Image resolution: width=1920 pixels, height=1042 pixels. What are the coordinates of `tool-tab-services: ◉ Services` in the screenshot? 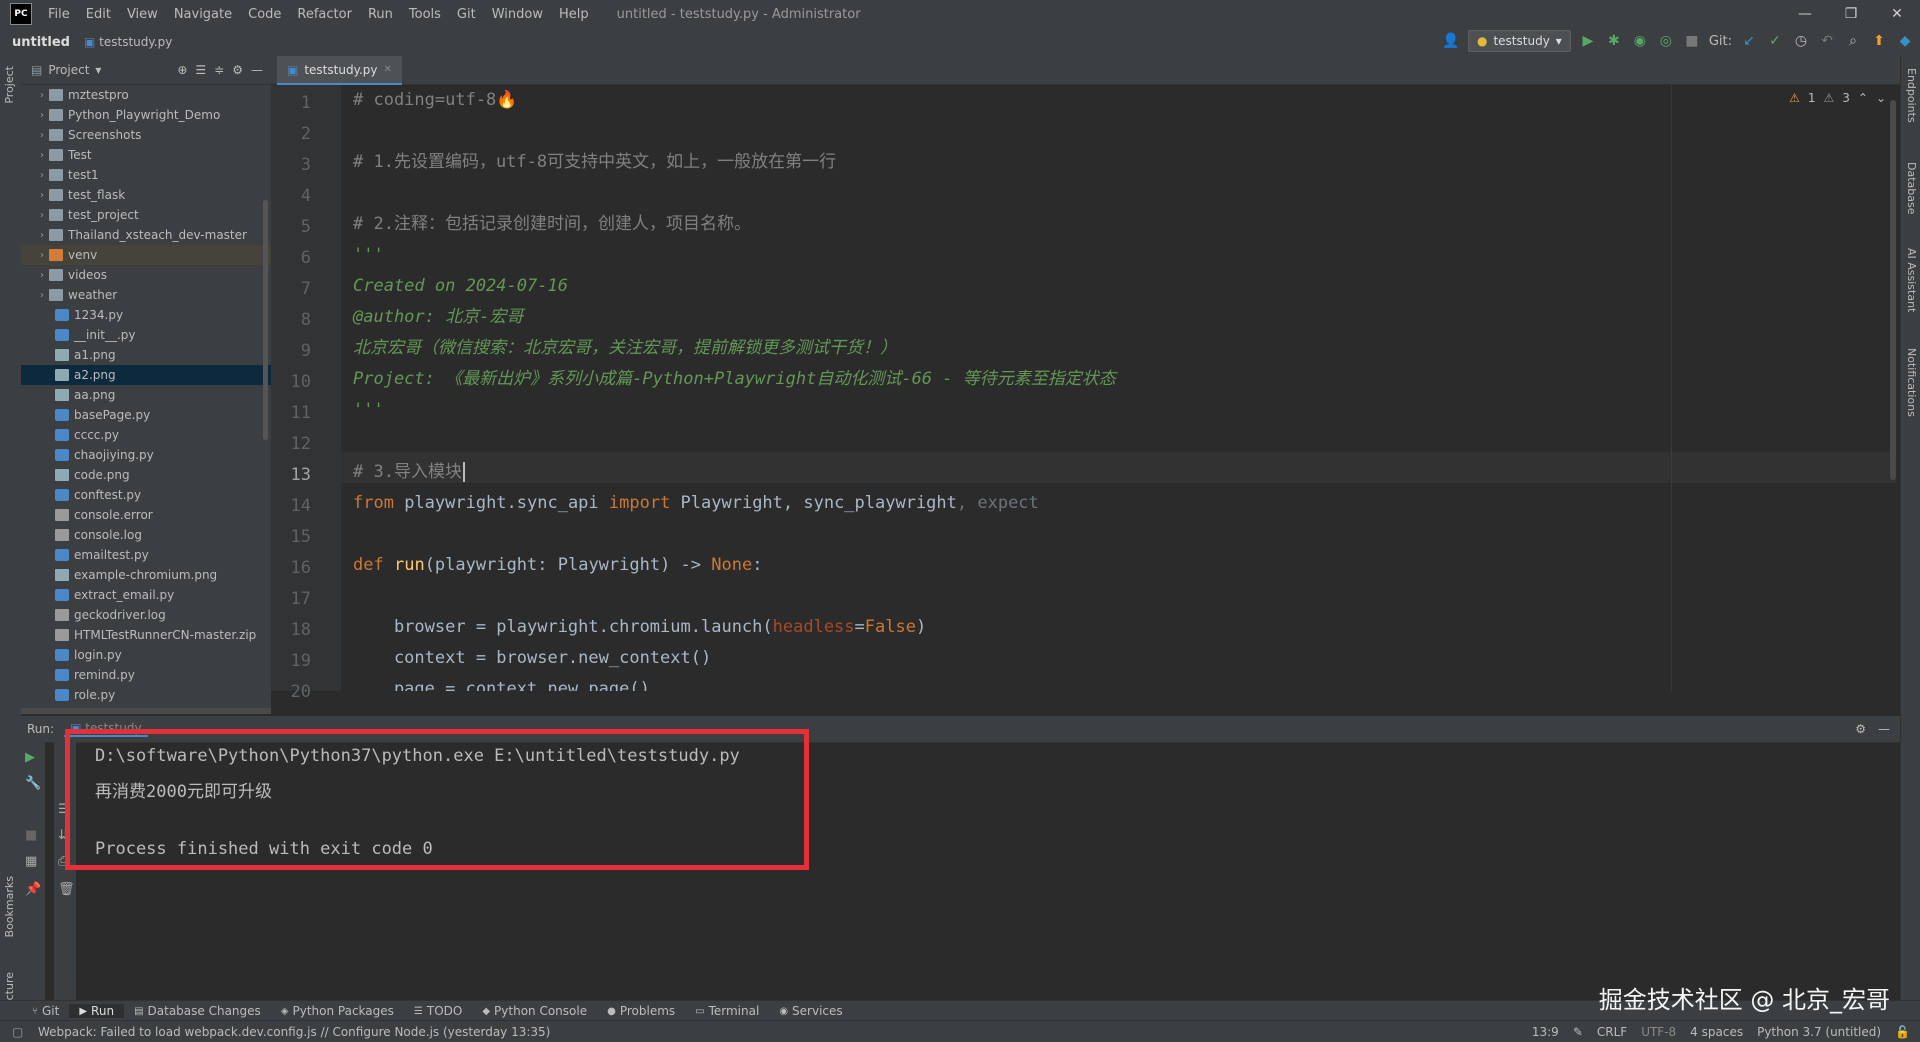 It's located at (810, 1011).